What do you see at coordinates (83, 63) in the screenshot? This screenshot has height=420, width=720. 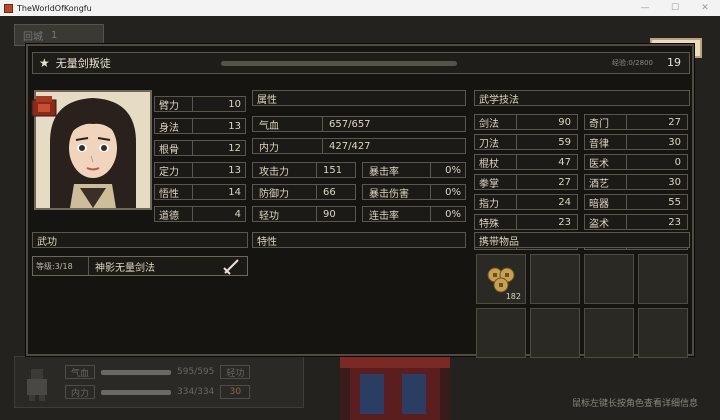 I see `character-name: 无量剑叛徒` at bounding box center [83, 63].